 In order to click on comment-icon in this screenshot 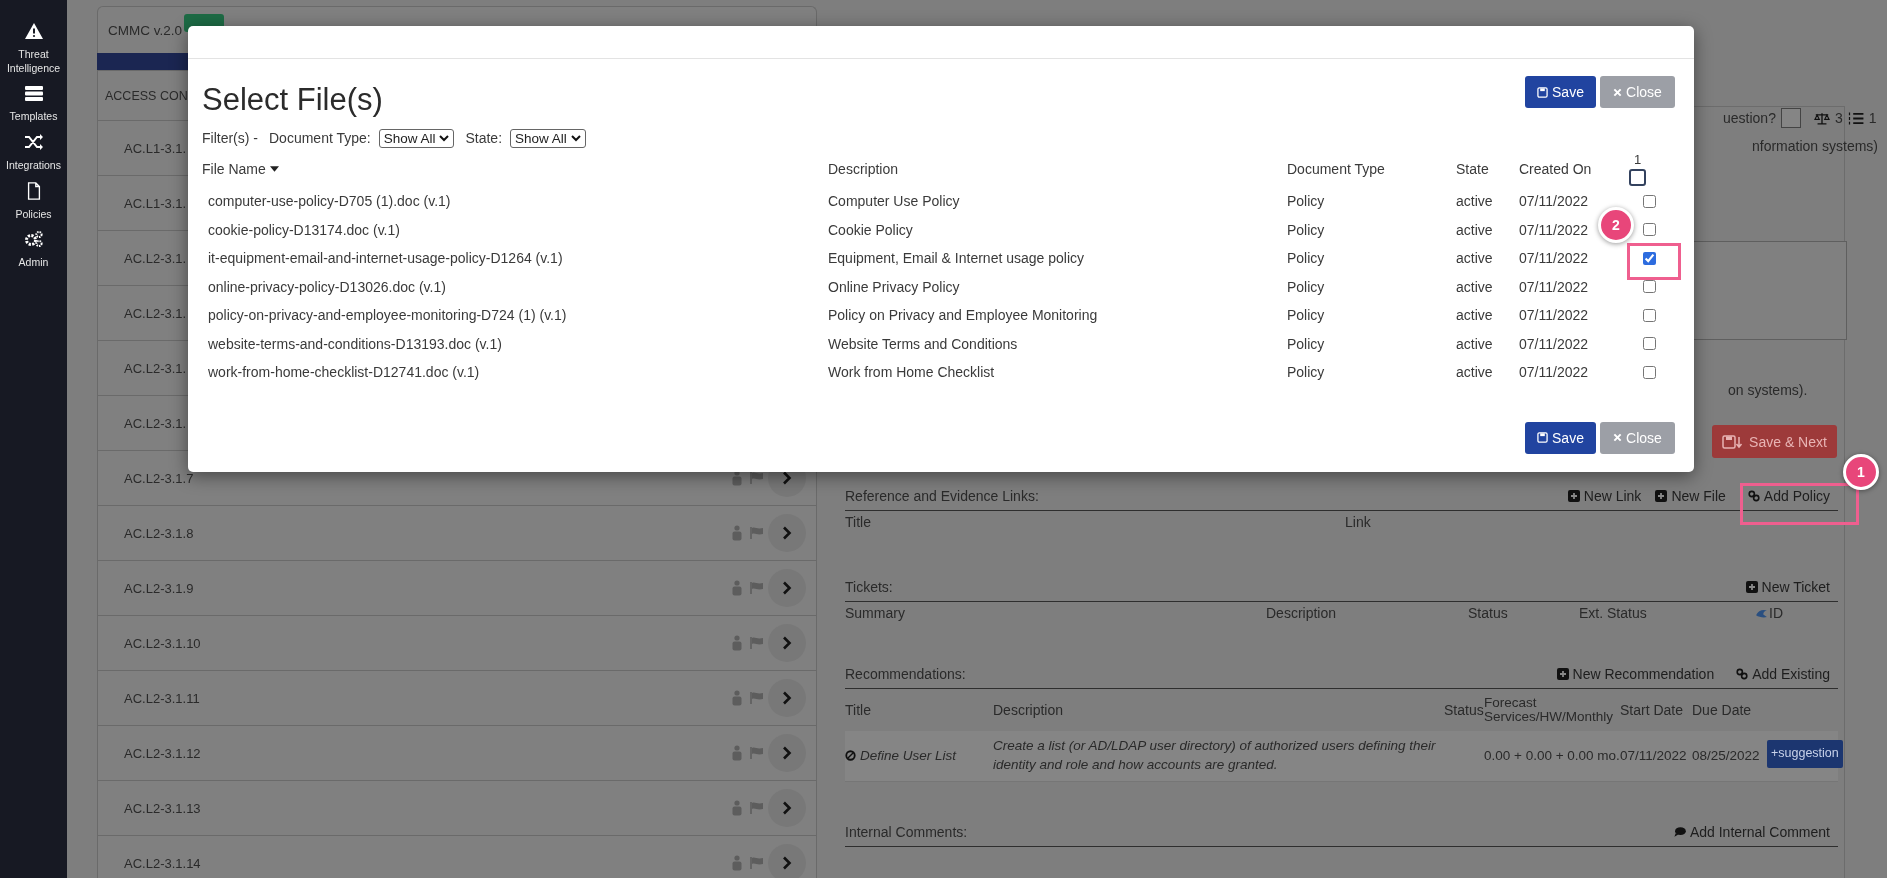, I will do `click(1679, 832)`.